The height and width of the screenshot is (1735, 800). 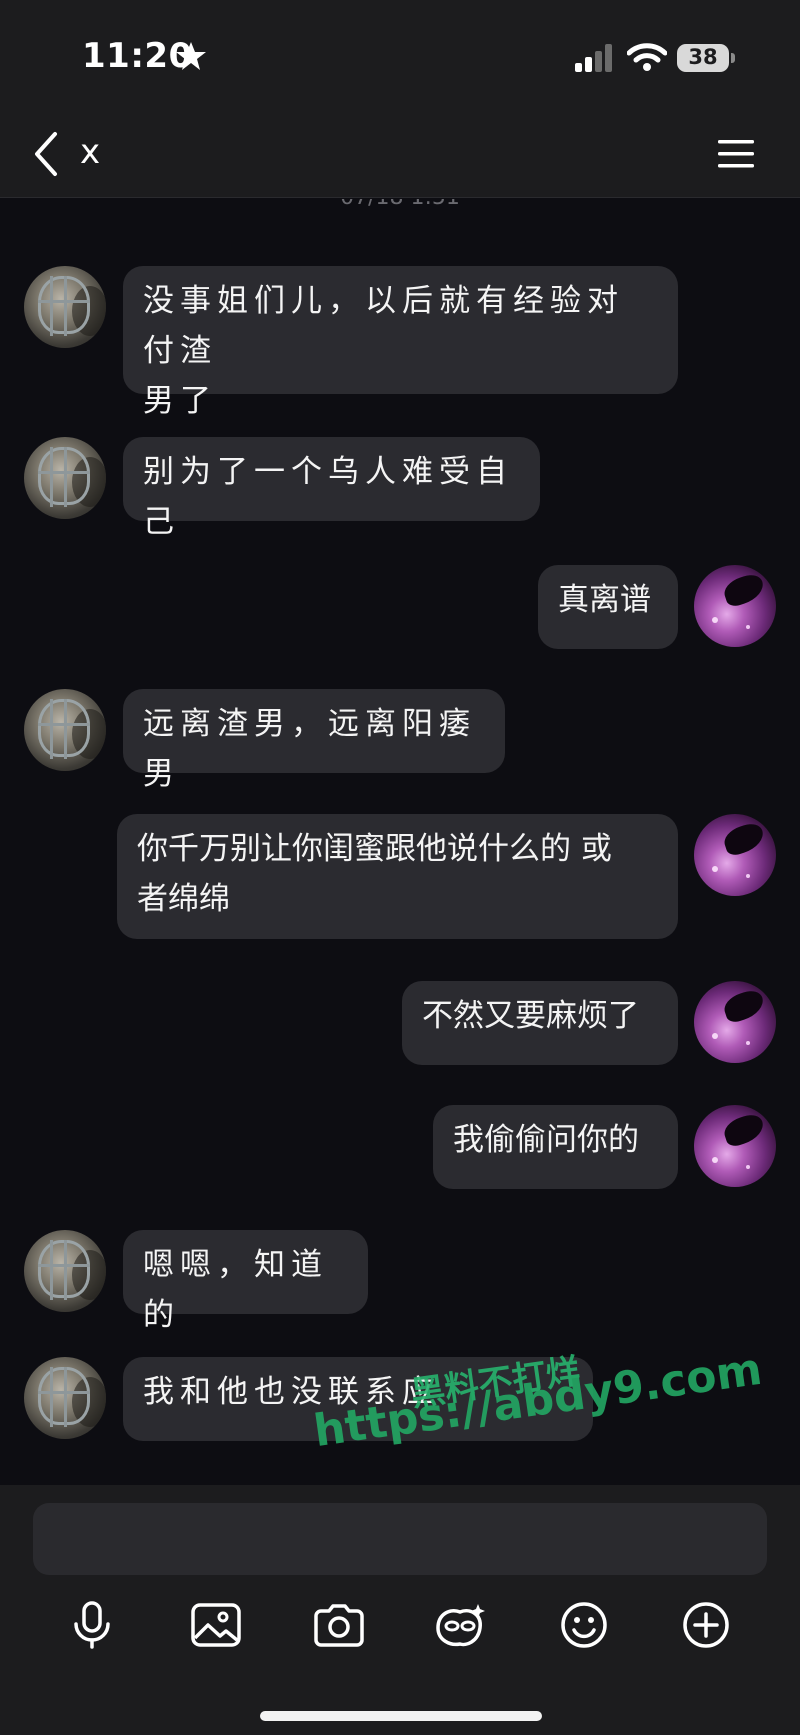 What do you see at coordinates (400, 204) in the screenshot?
I see `message-timestamp: 07/18 1:51` at bounding box center [400, 204].